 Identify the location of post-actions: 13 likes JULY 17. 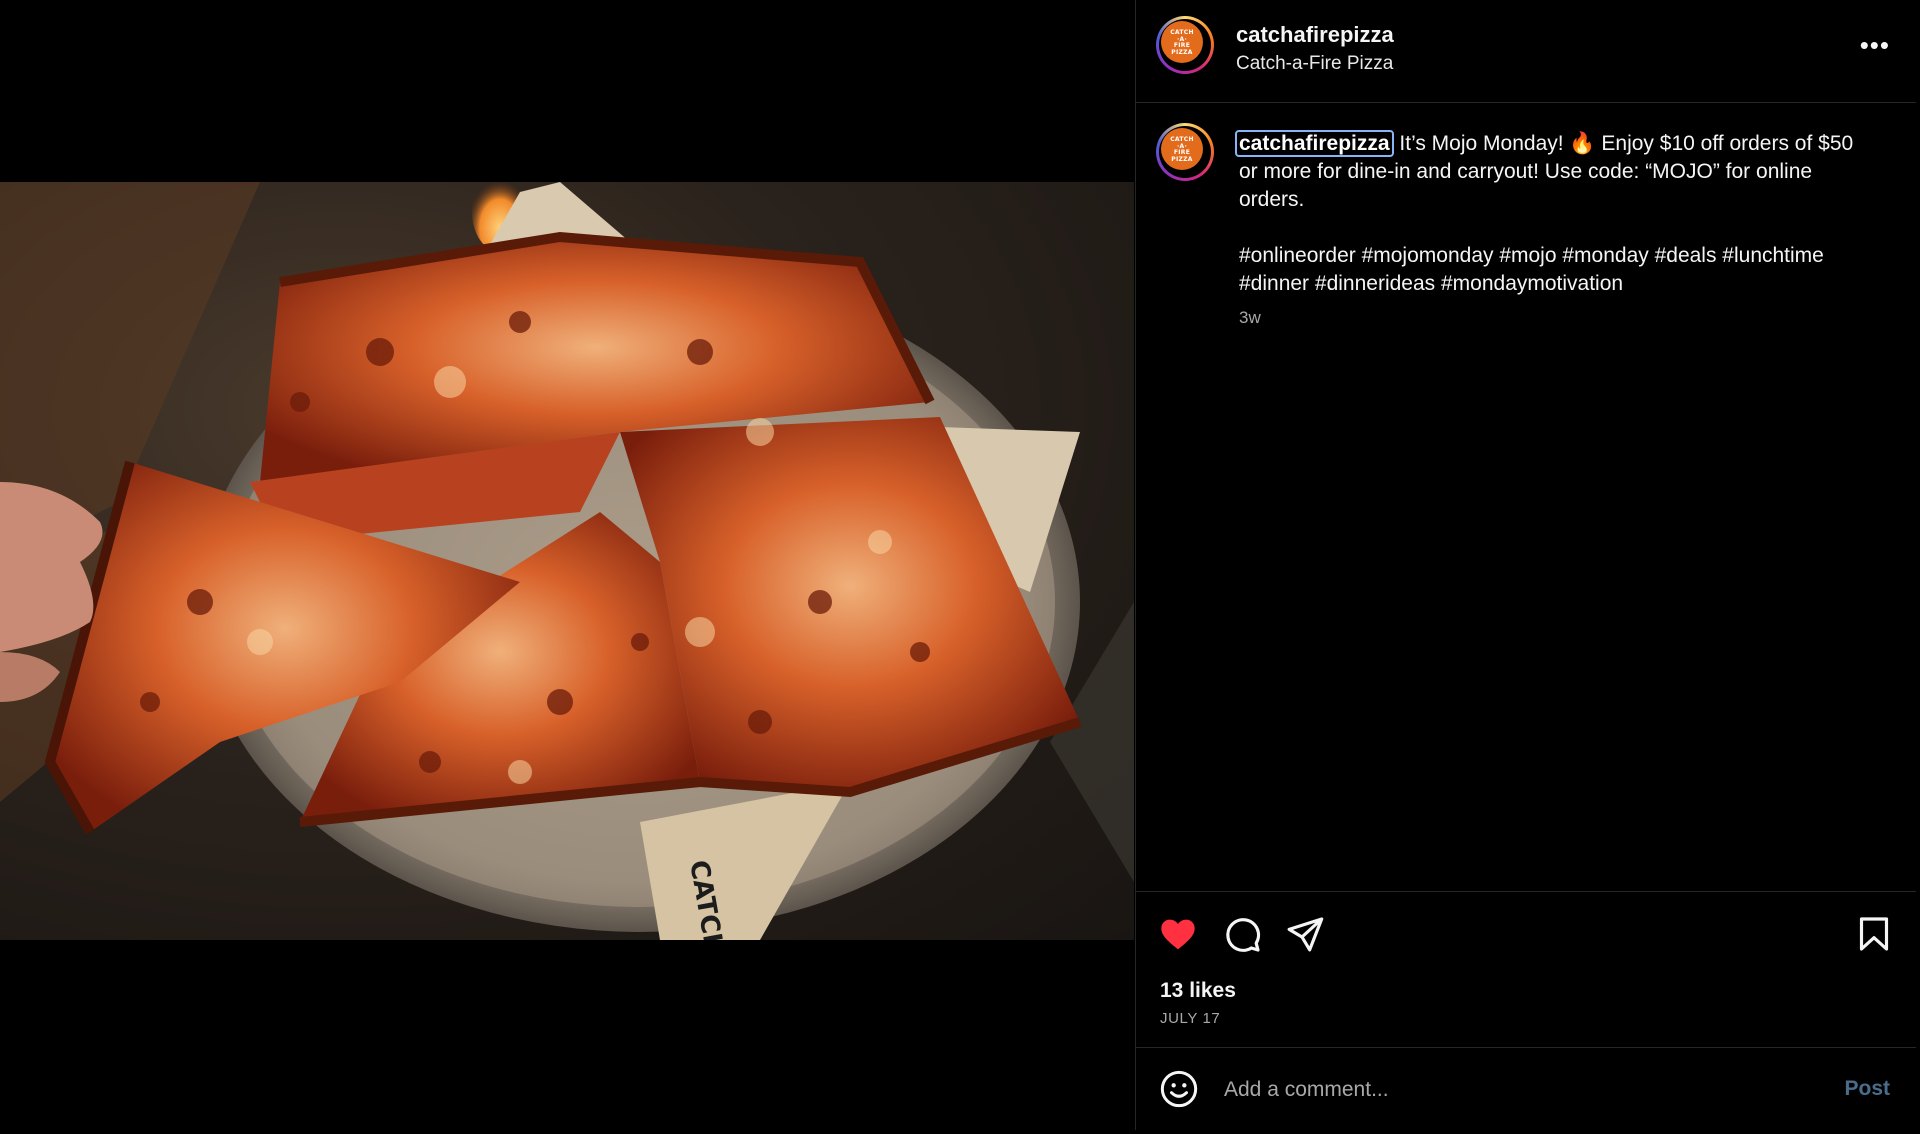
(1526, 969).